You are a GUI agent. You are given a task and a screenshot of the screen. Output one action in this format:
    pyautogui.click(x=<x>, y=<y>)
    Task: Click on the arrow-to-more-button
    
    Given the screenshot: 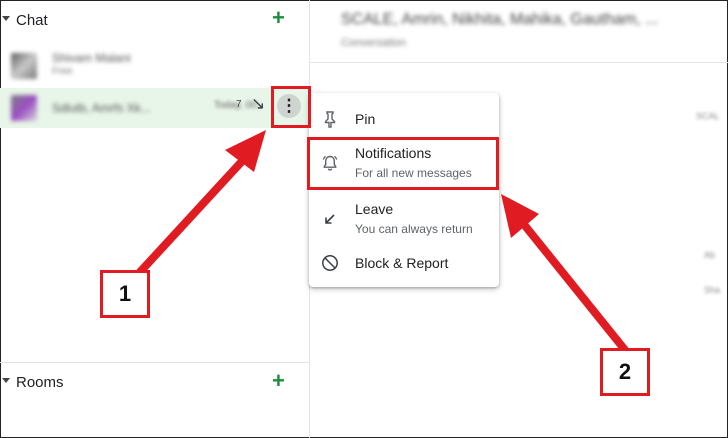 What is the action you would take?
    pyautogui.click(x=201, y=203)
    